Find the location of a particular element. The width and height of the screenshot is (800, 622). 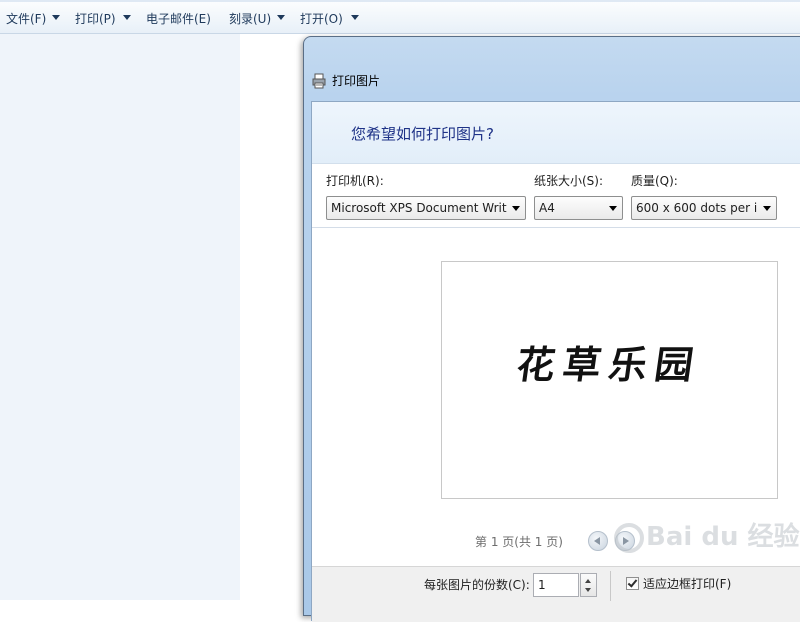

print-dropdown-arrow-icon is located at coordinates (127, 17).